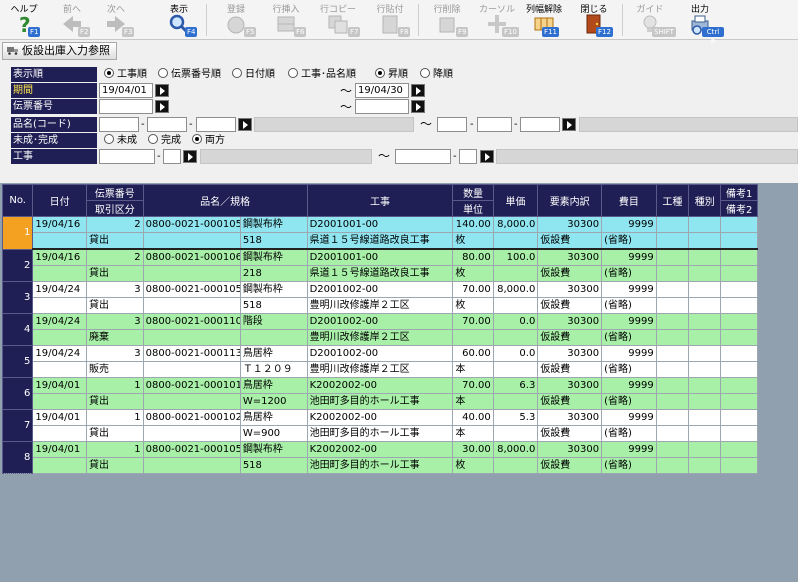 Image resolution: width=798 pixels, height=582 pixels. Describe the element at coordinates (515, 449) in the screenshot. I see `row-price: 8,000.0` at that location.